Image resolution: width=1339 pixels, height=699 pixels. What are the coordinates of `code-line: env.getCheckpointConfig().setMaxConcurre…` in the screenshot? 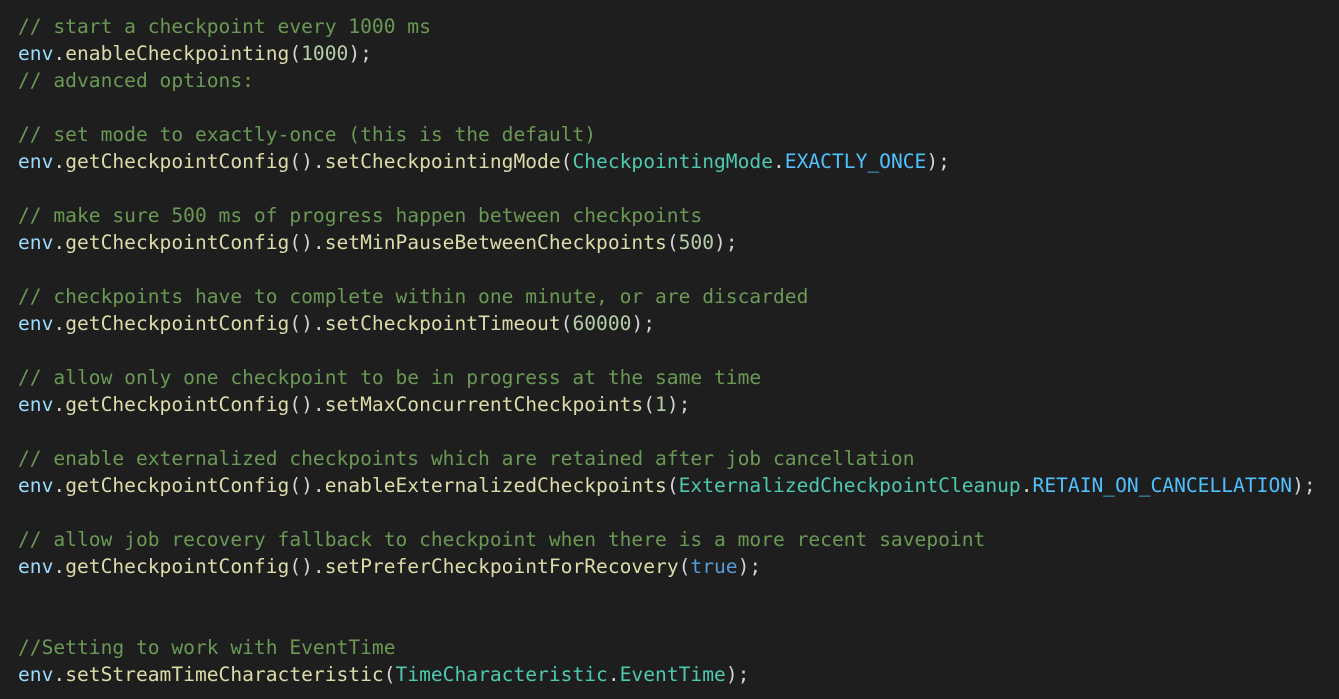 It's located at (678, 404).